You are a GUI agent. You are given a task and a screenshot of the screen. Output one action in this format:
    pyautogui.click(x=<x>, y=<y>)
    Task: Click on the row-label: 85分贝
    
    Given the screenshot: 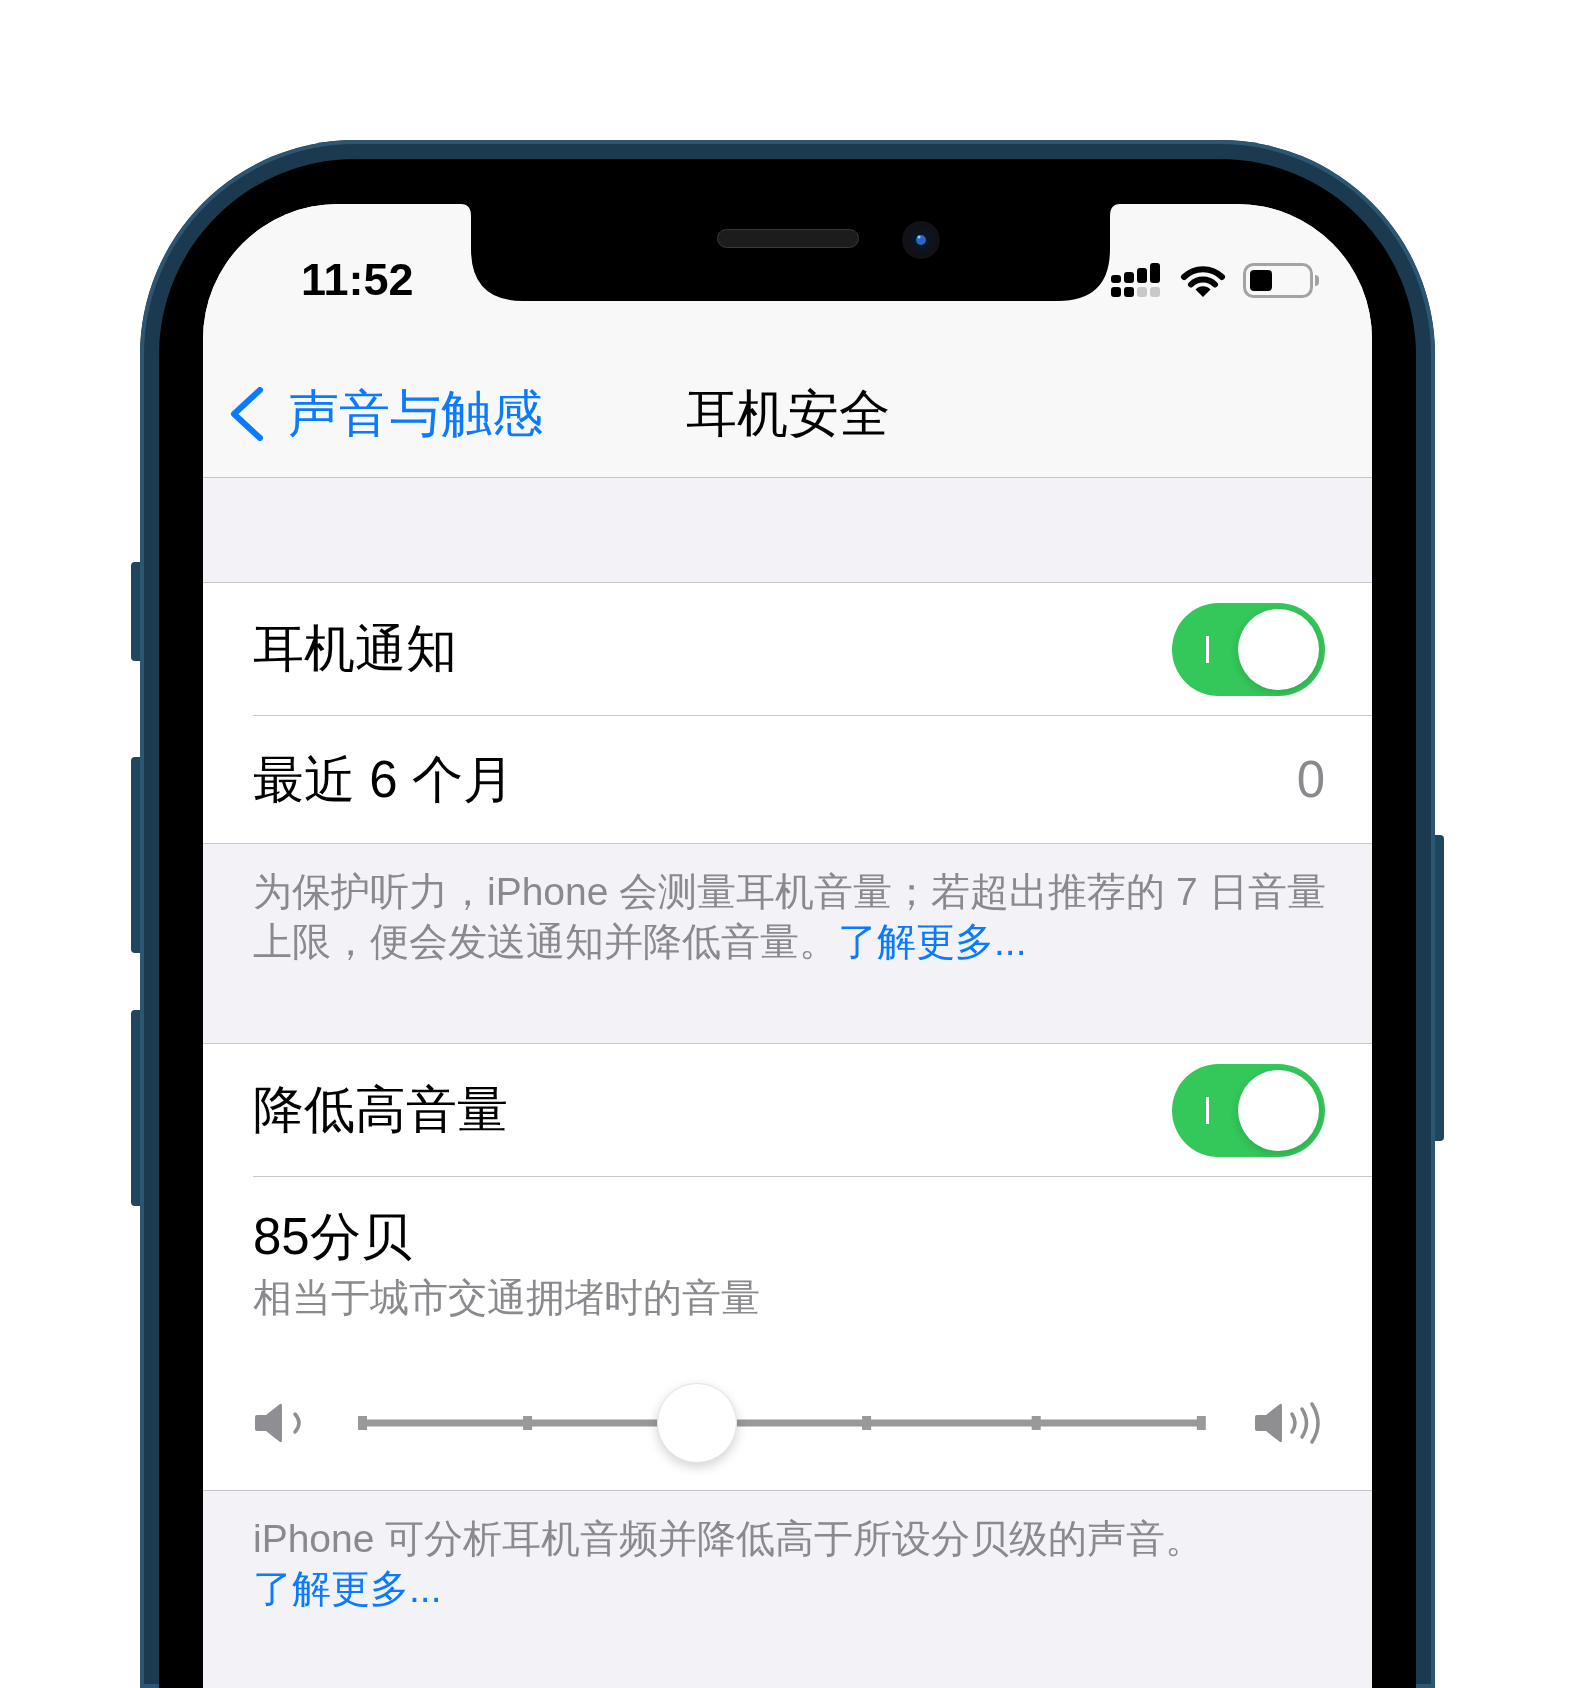 What is the action you would take?
    pyautogui.click(x=332, y=1237)
    